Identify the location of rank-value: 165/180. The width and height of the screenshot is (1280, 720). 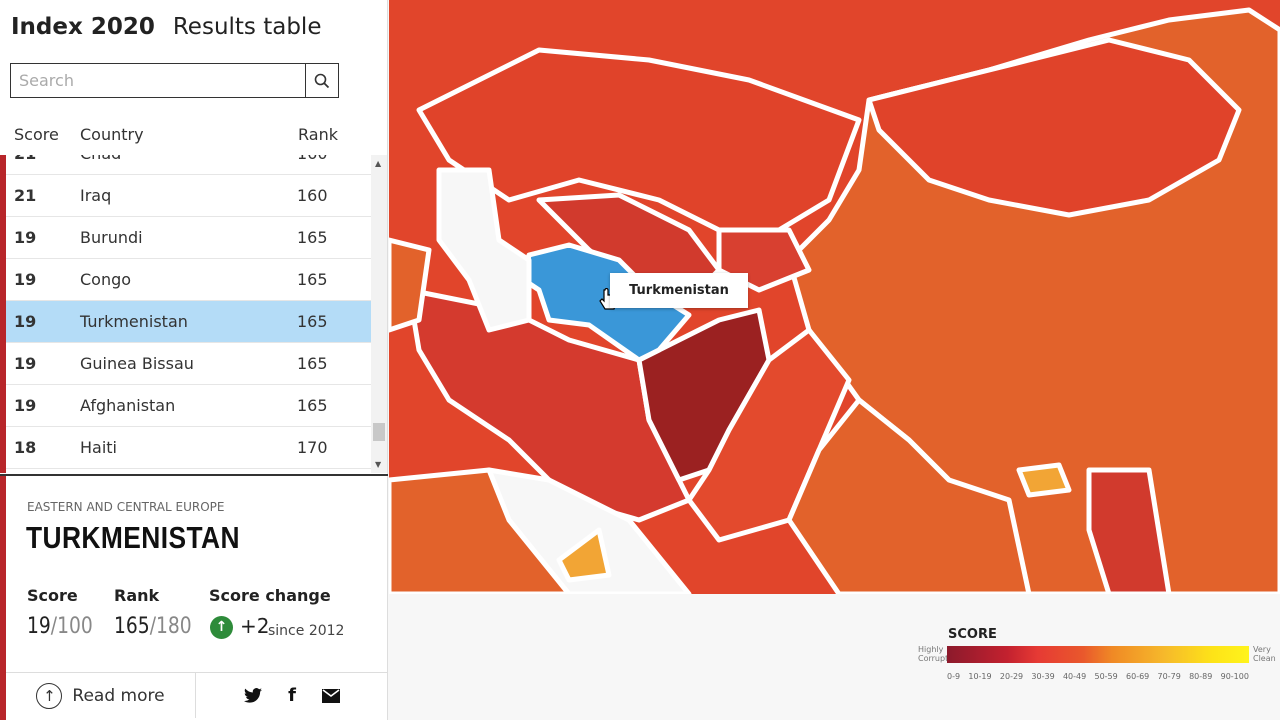
(153, 626).